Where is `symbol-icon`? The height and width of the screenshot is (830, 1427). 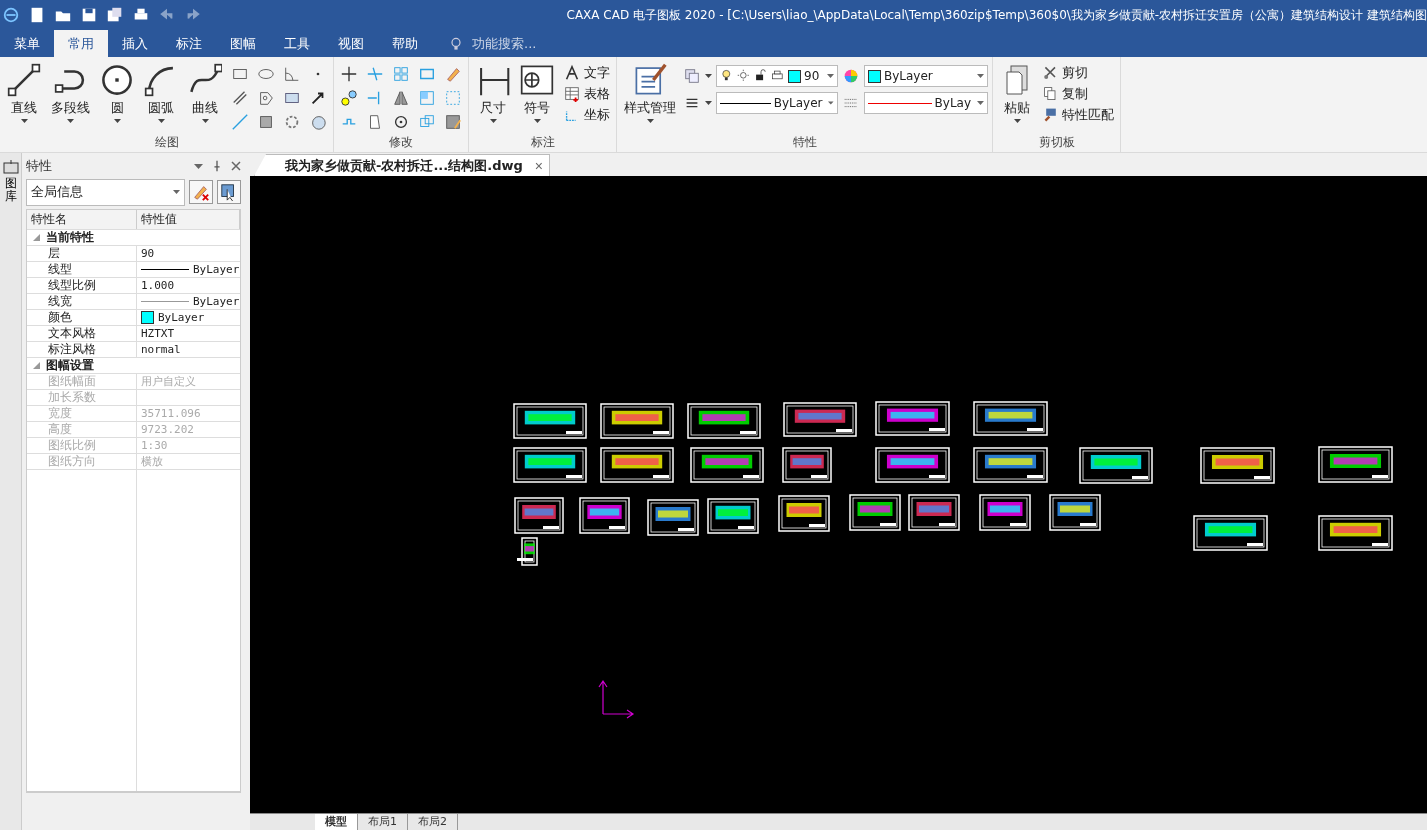 symbol-icon is located at coordinates (537, 80).